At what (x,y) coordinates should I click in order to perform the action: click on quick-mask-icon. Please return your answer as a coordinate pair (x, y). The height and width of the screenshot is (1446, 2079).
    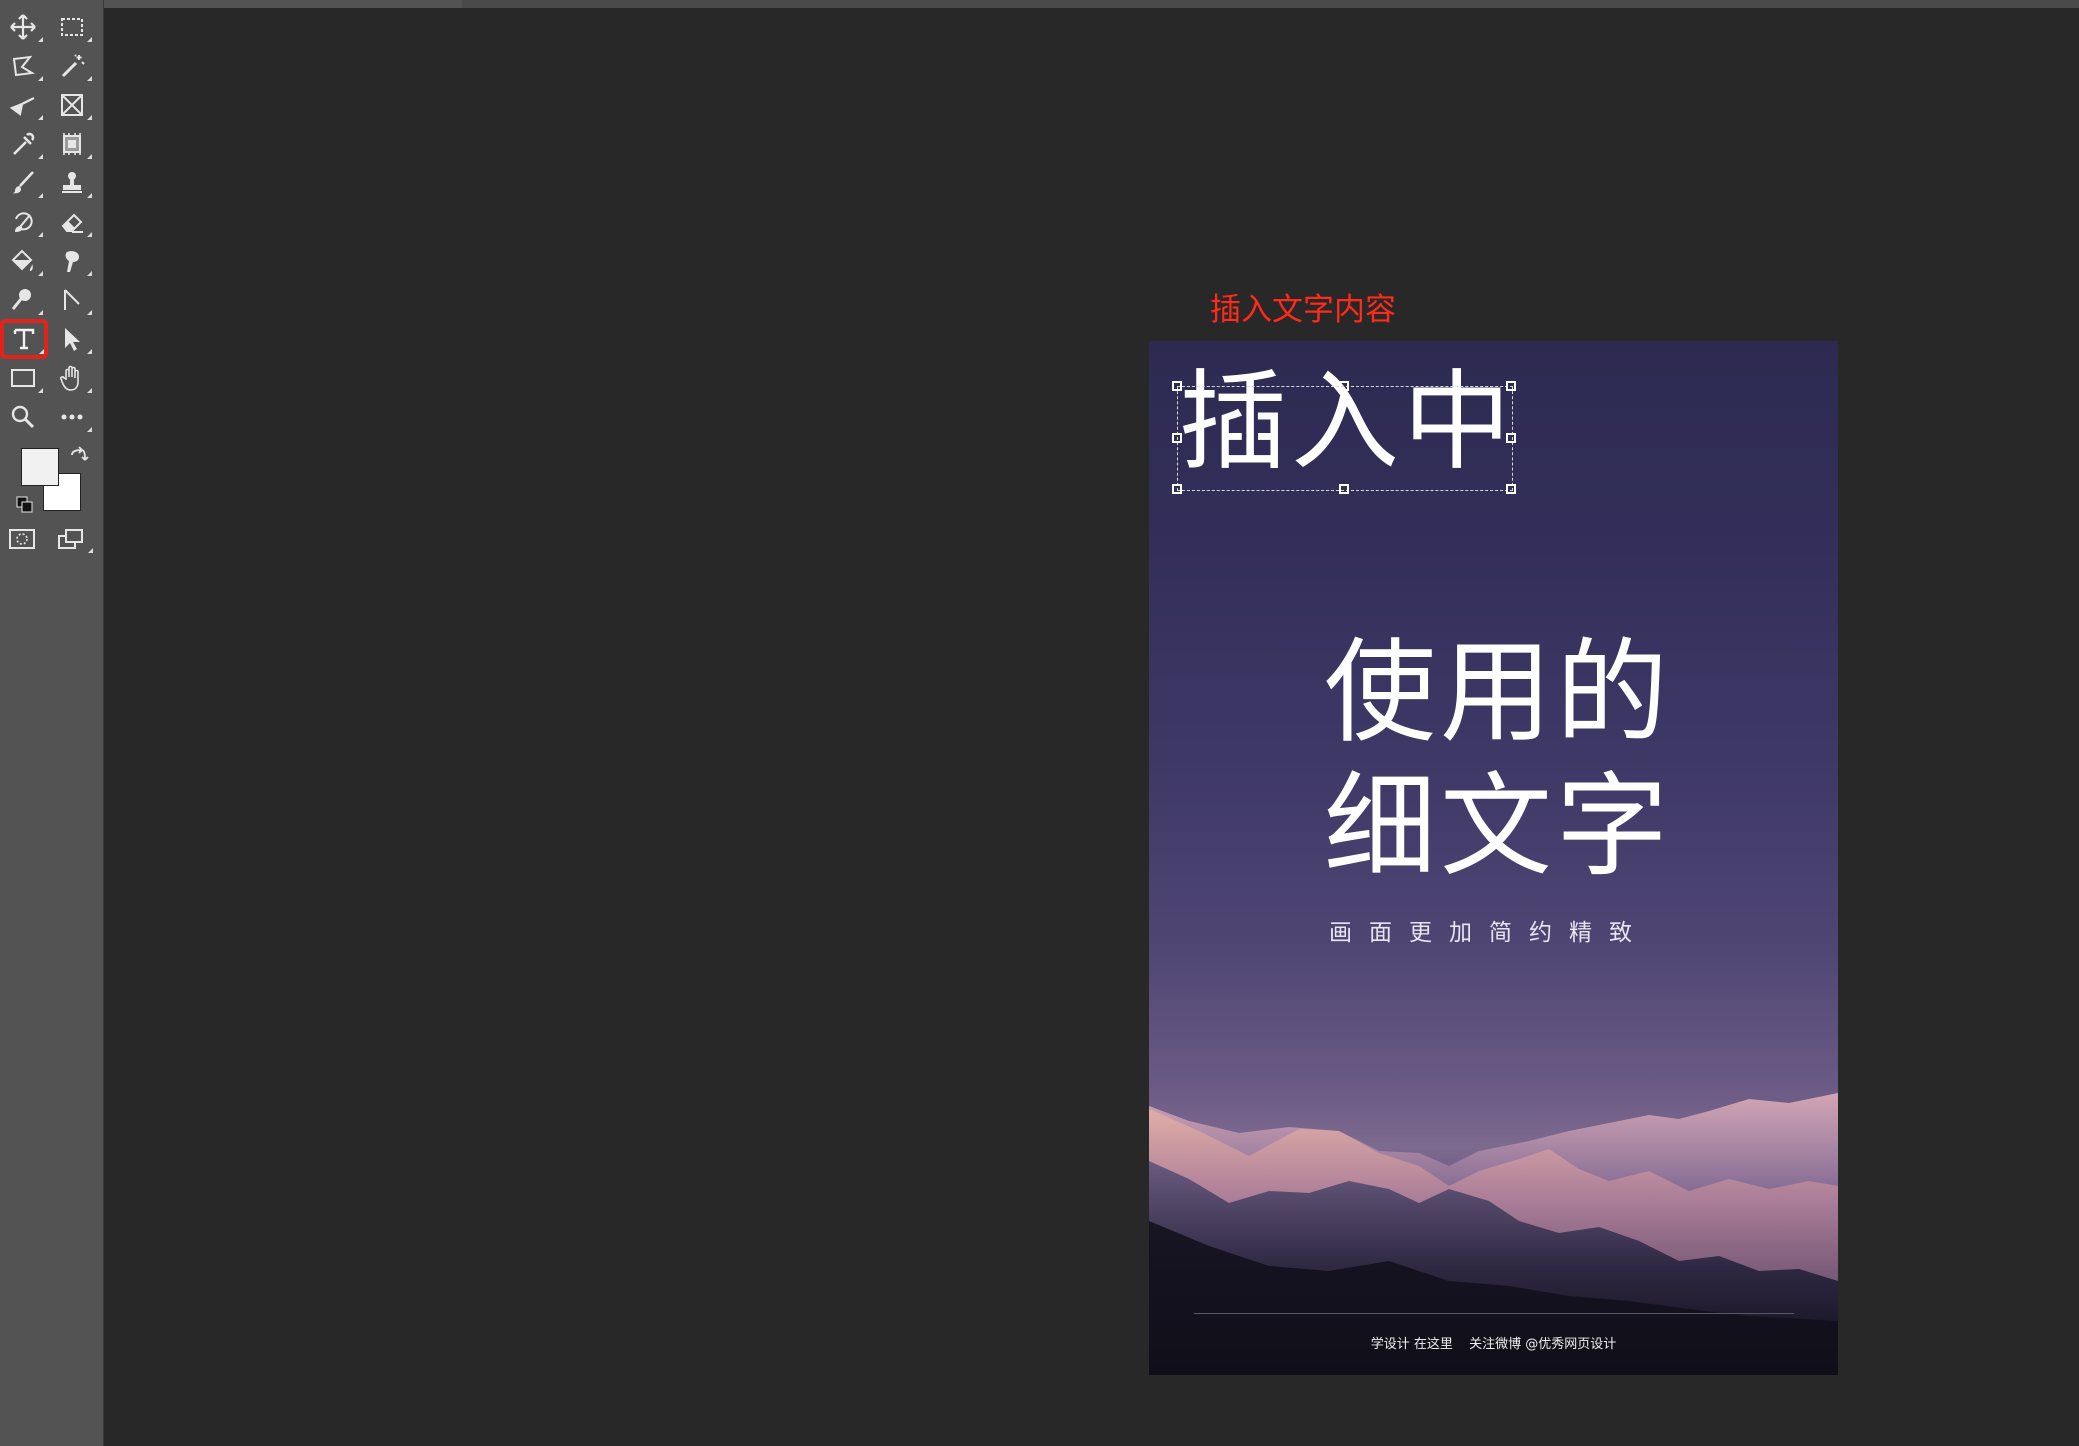
    Looking at the image, I should click on (22, 539).